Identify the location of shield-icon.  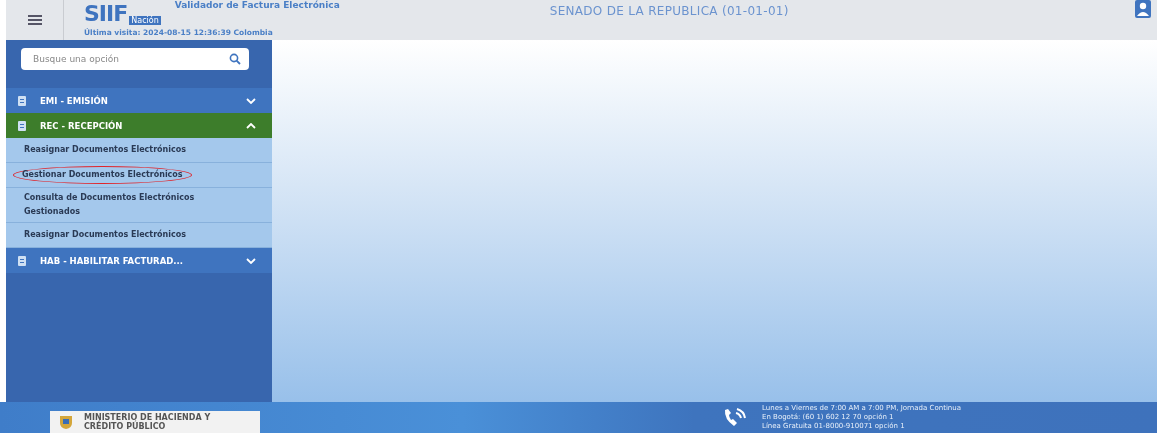
(66, 422).